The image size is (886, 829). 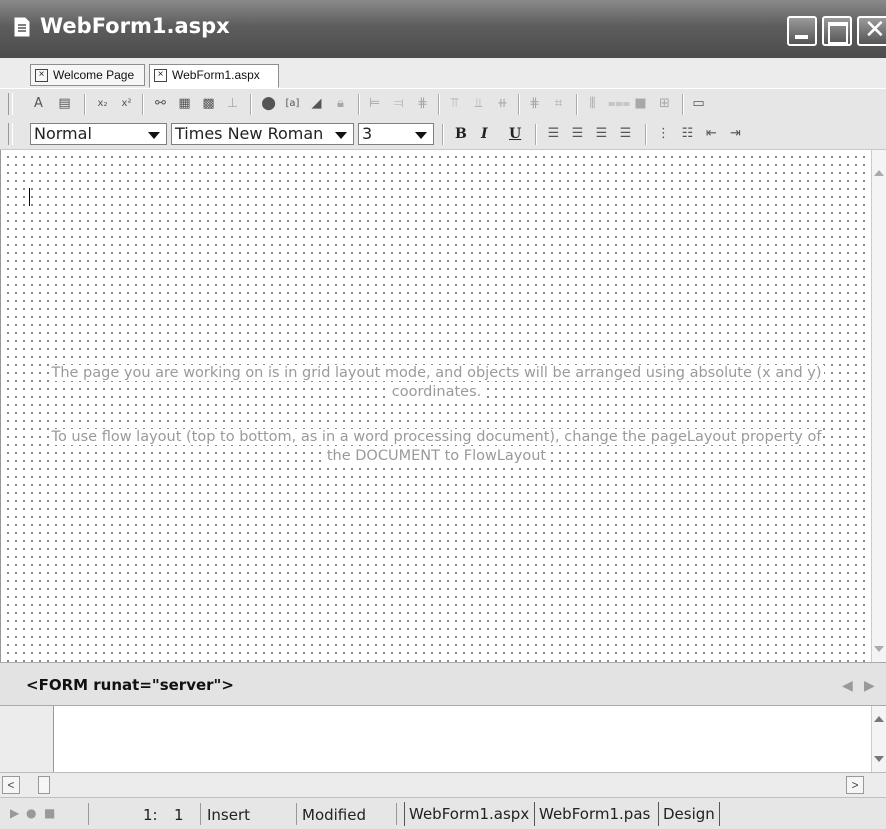 What do you see at coordinates (855, 785) in the screenshot?
I see `scroll-right-icon: >` at bounding box center [855, 785].